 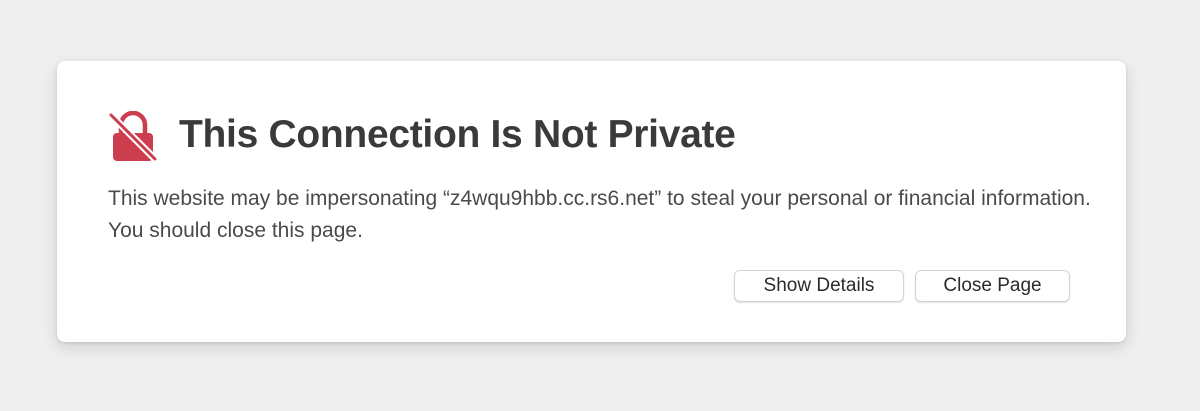 What do you see at coordinates (457, 134) in the screenshot?
I see `warning-title: This Connection Is Not Private` at bounding box center [457, 134].